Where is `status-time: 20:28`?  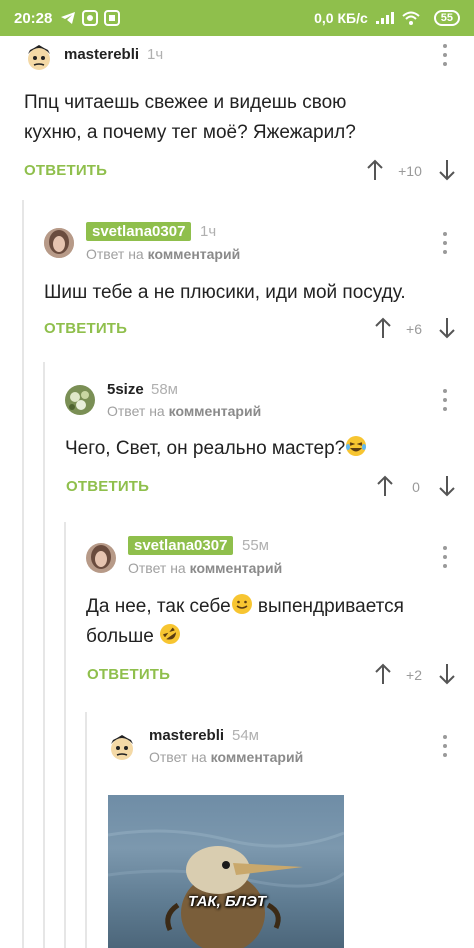 status-time: 20:28 is located at coordinates (33, 18).